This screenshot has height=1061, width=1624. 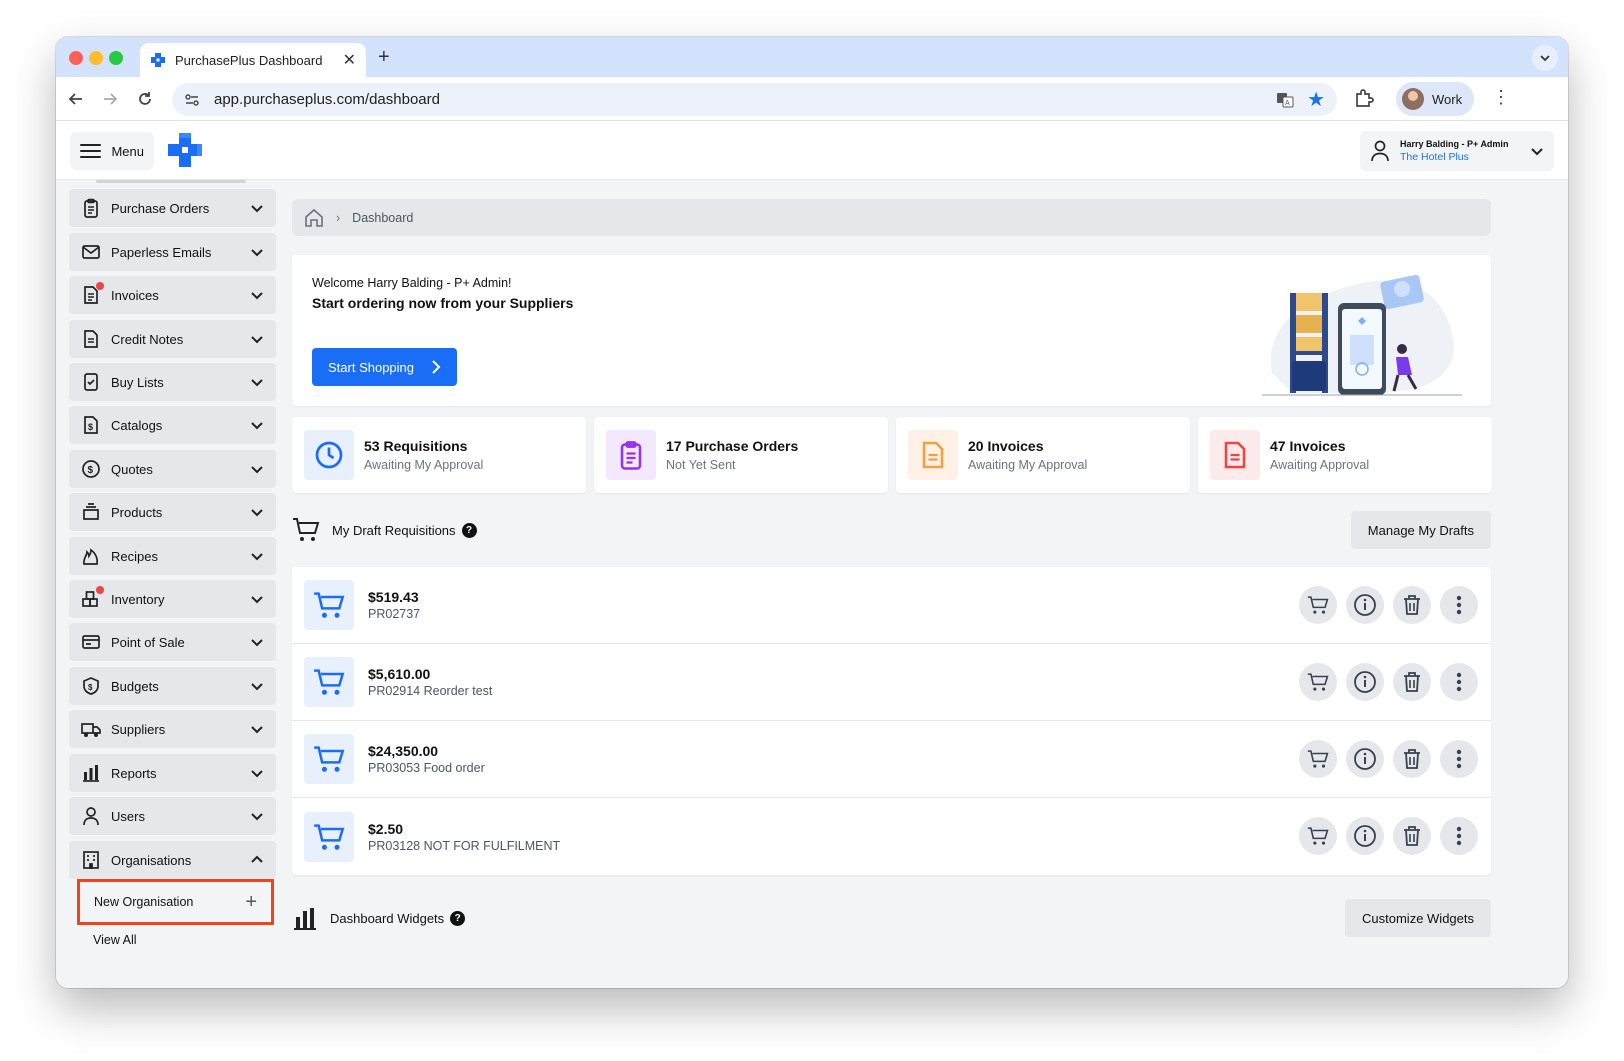 What do you see at coordinates (1345, 455) in the screenshot?
I see `stat-card: 47 Invoices Awaiting Approval` at bounding box center [1345, 455].